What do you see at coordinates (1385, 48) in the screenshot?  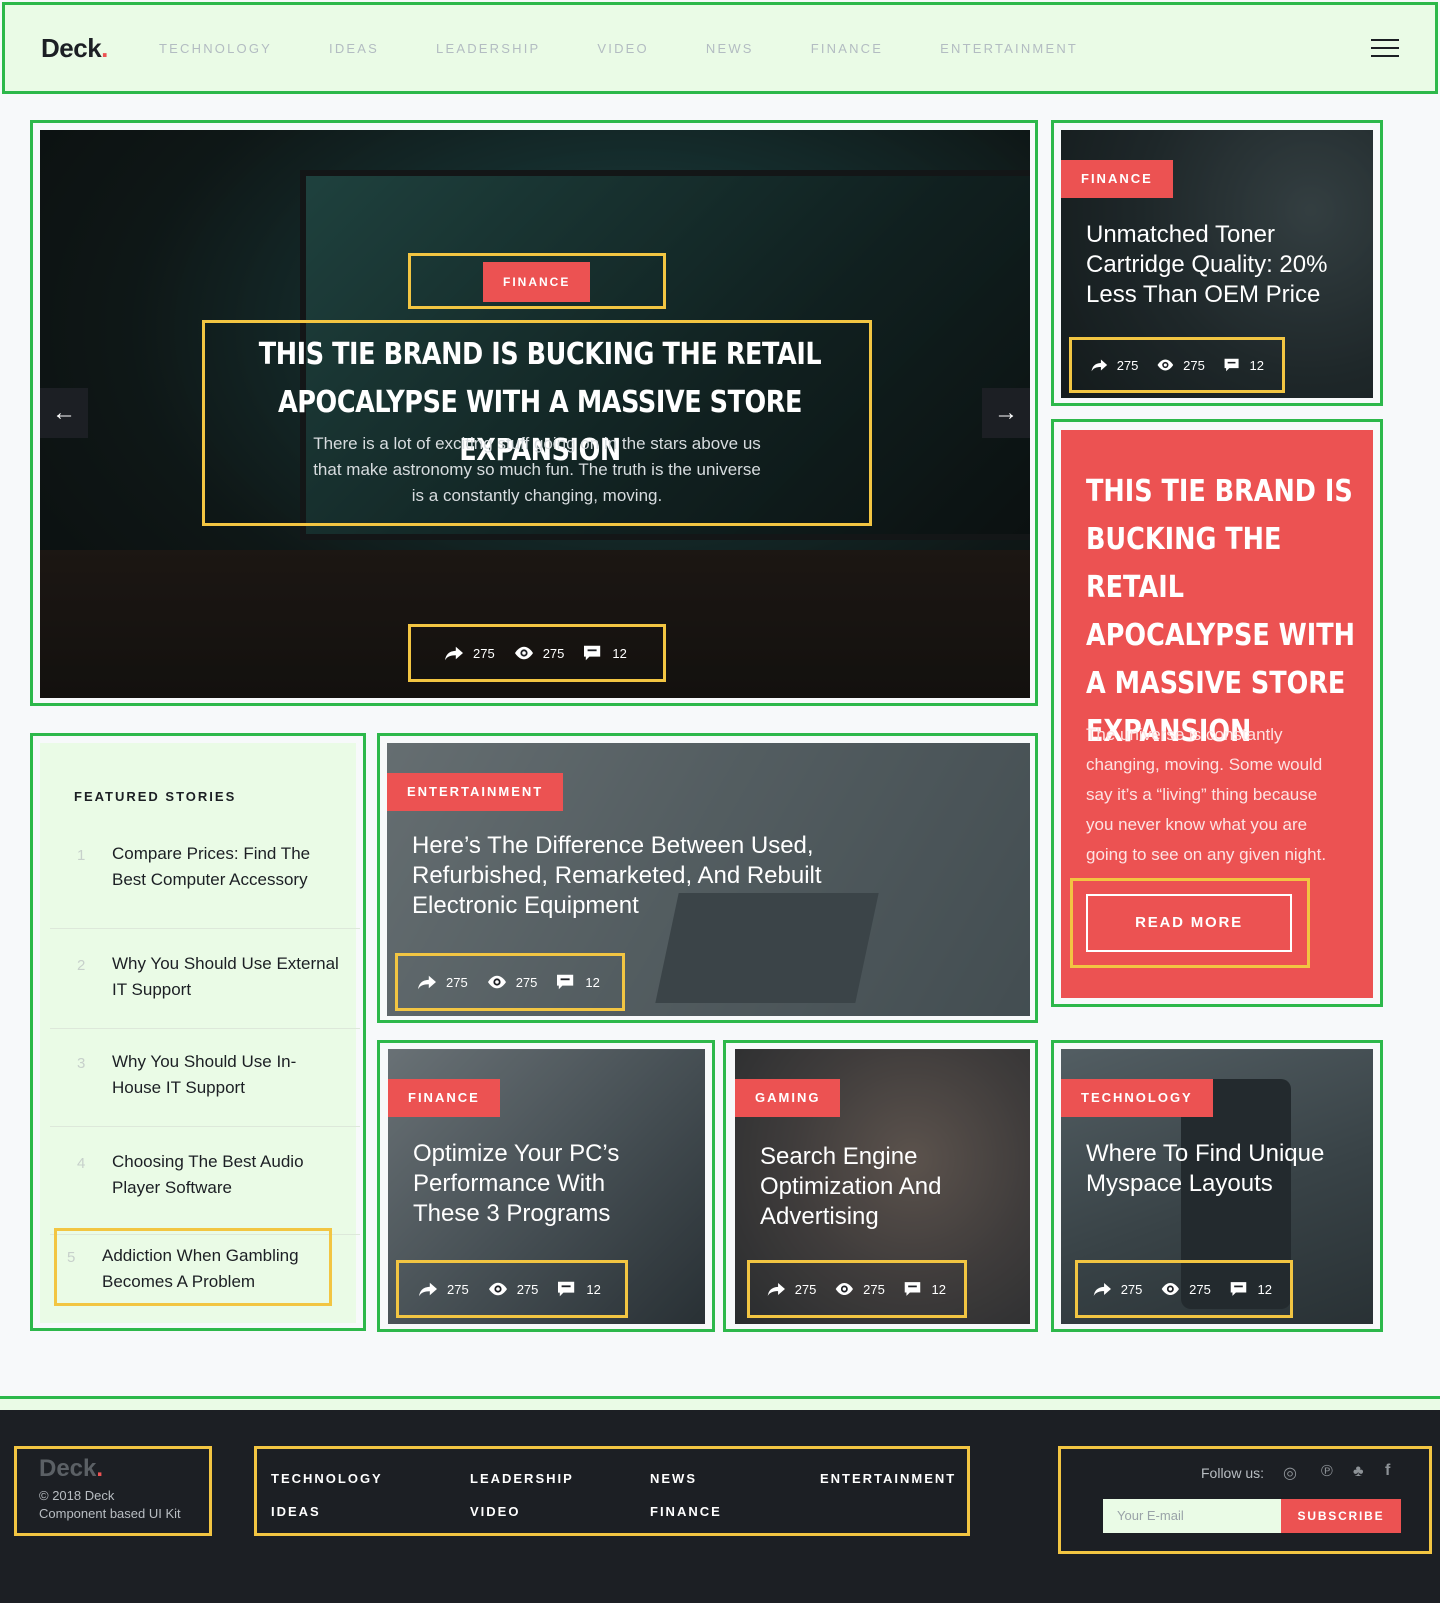 I see `hamburger-menu-icon` at bounding box center [1385, 48].